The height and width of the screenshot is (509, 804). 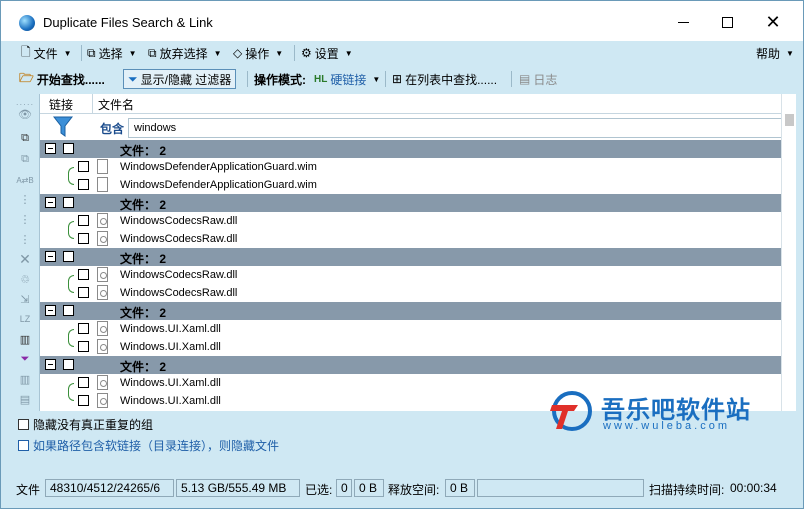 What do you see at coordinates (102, 166) in the screenshot?
I see `file-icon` at bounding box center [102, 166].